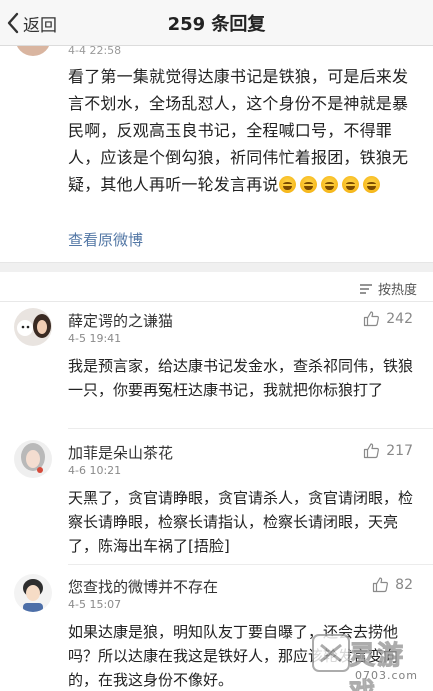 This screenshot has width=433, height=691. I want to click on comment-author: 您查找的微博并不存在, so click(143, 586).